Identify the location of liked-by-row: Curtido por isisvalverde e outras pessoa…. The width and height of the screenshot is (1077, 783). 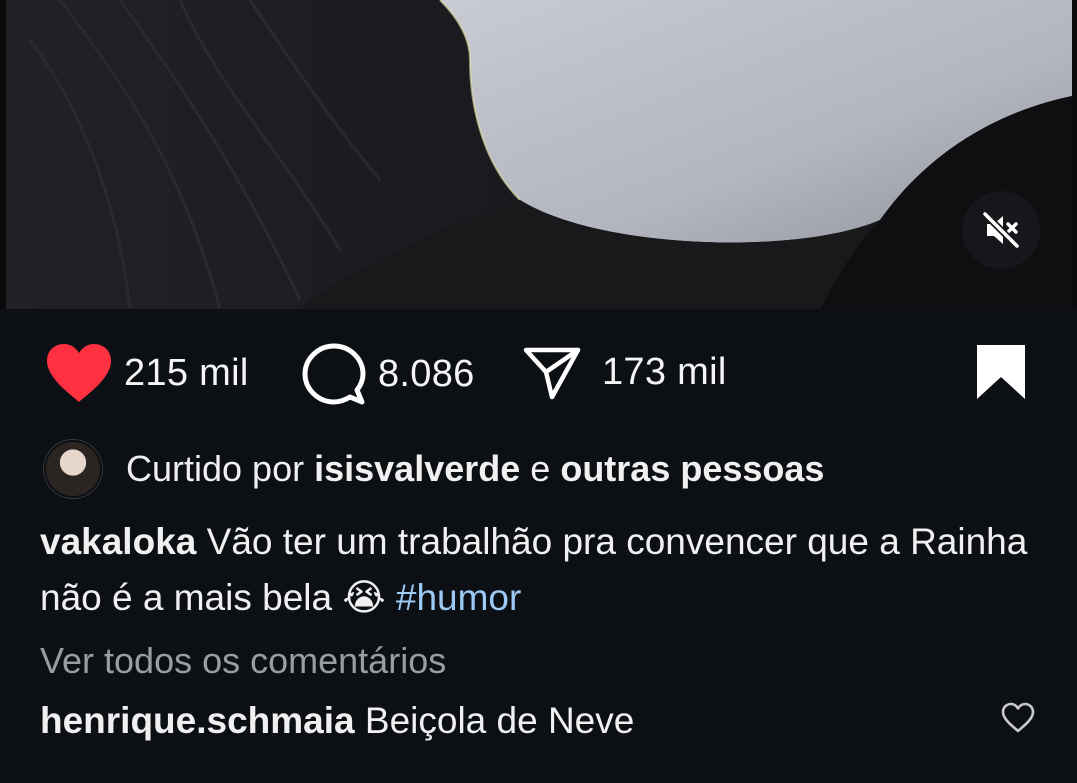
(434, 469).